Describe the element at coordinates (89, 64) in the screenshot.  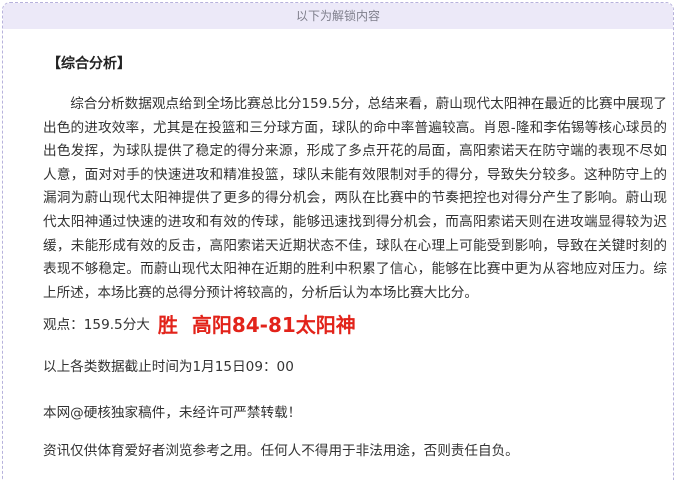
I see `section-title: 【综合分析】` at that location.